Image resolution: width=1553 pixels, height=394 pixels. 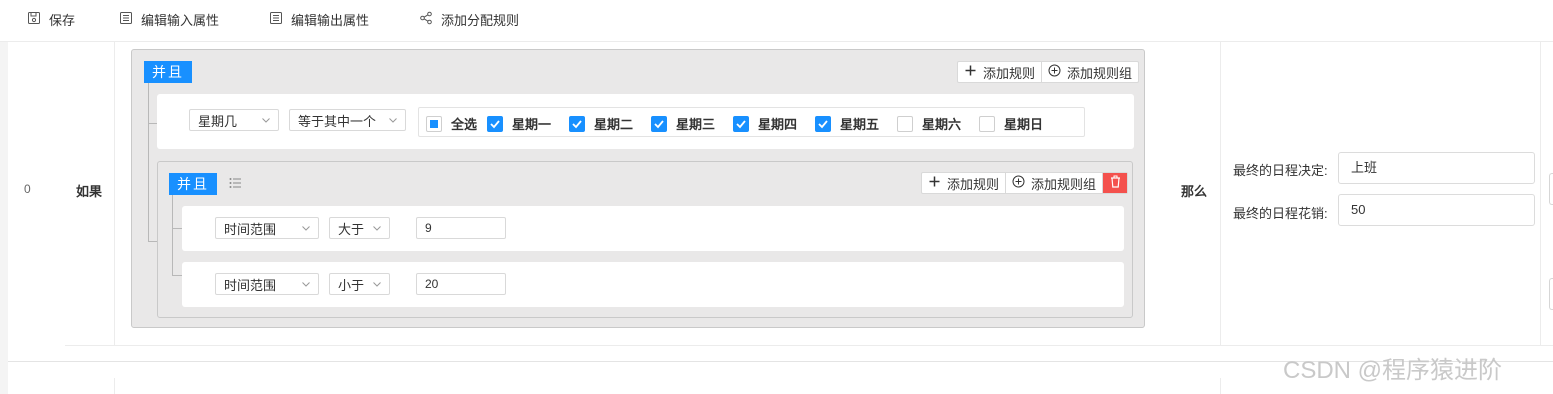 What do you see at coordinates (1024, 124) in the screenshot?
I see `weekday-label: 星期日` at bounding box center [1024, 124].